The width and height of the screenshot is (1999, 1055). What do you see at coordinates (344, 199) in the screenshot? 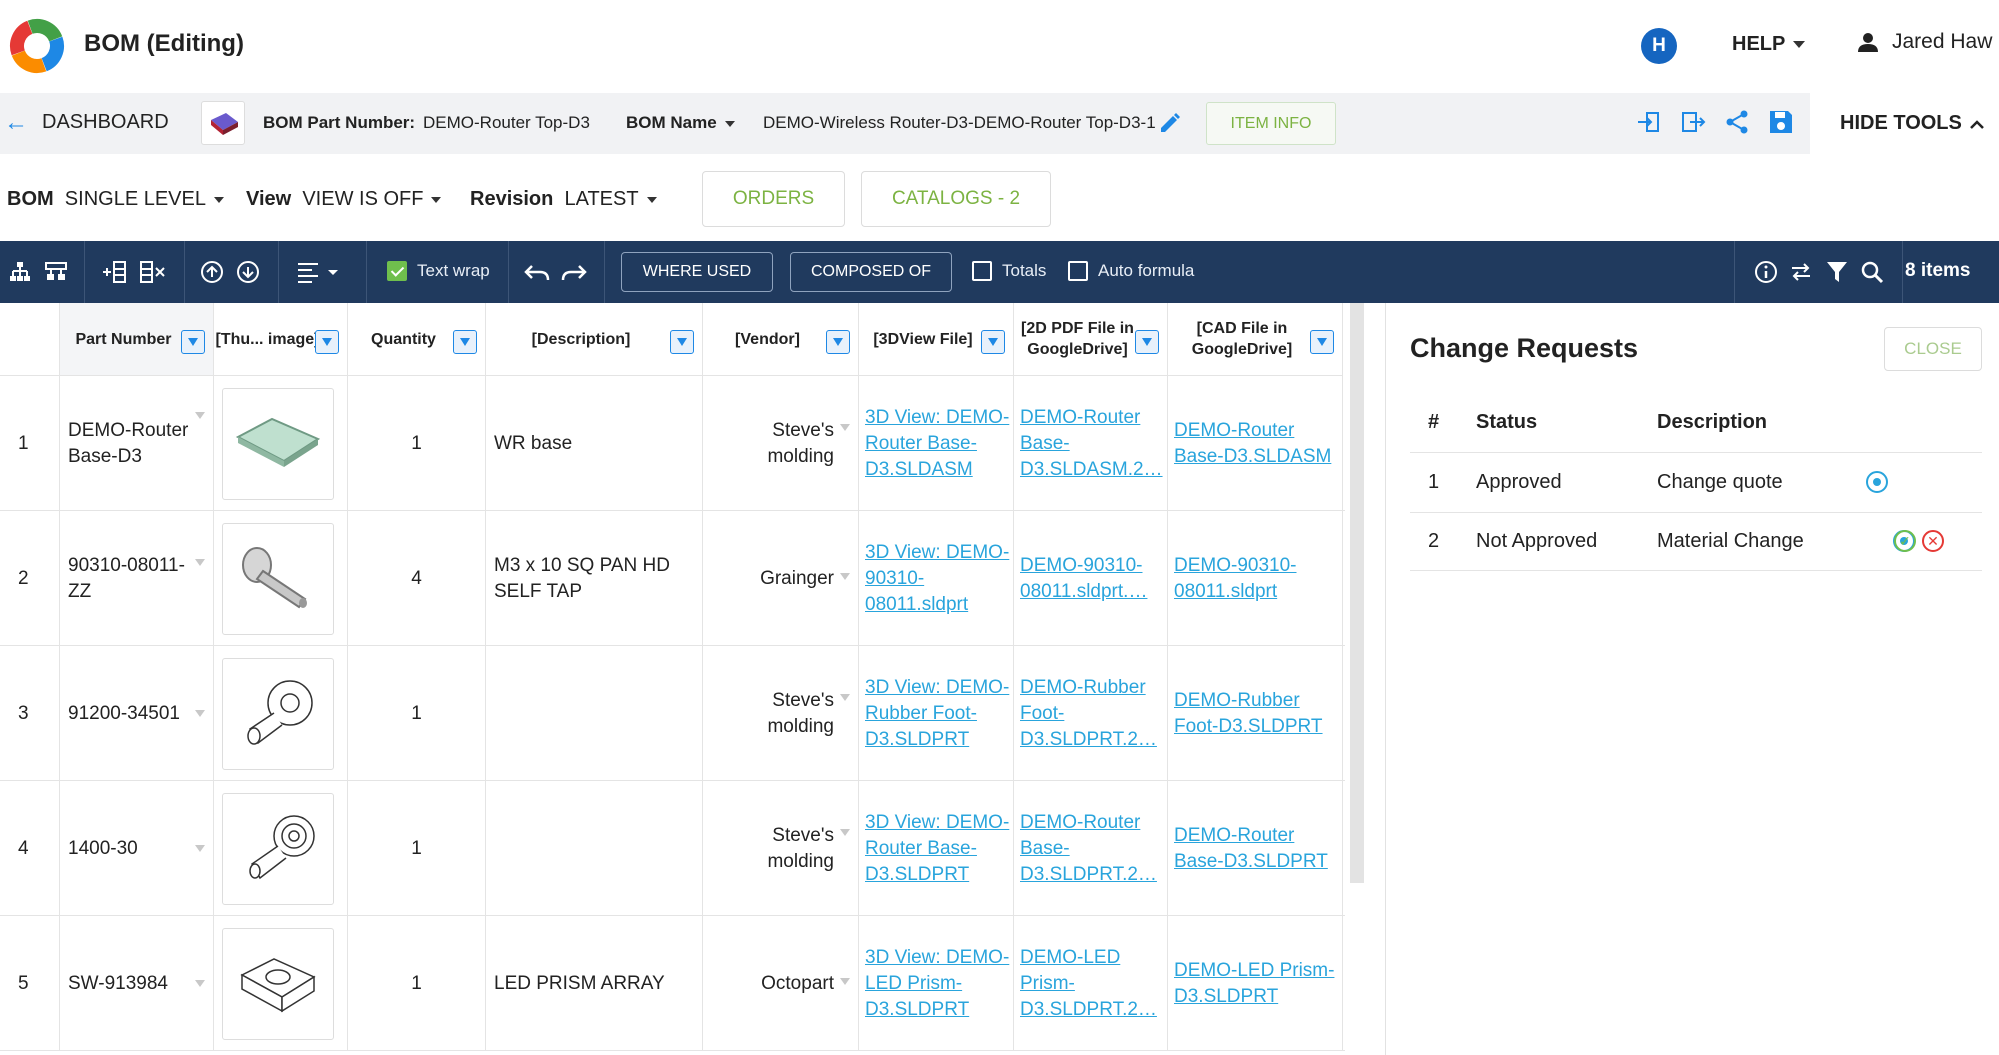
I see `view-dropdown: View VIEW IS OFF` at bounding box center [344, 199].